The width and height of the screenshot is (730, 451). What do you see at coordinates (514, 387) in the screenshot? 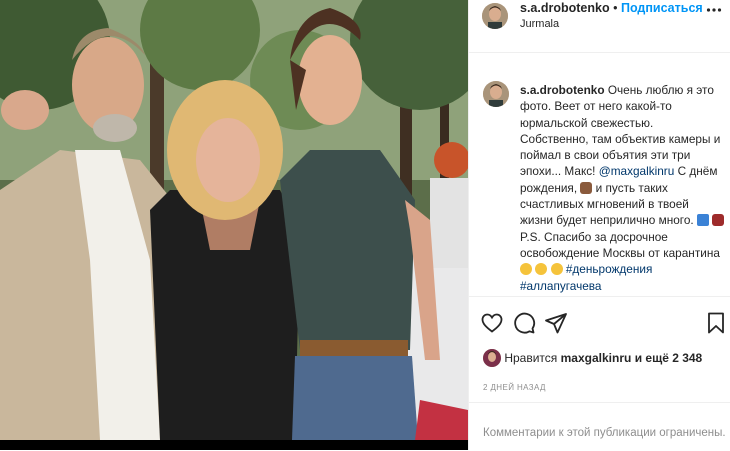
I see `post-timestamp: 2 ДНЕЙ НАЗАД` at bounding box center [514, 387].